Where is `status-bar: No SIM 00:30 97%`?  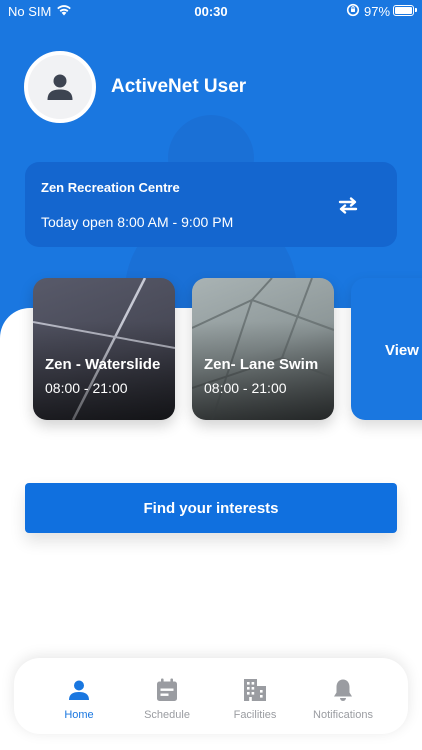 status-bar: No SIM 00:30 97% is located at coordinates (211, 12).